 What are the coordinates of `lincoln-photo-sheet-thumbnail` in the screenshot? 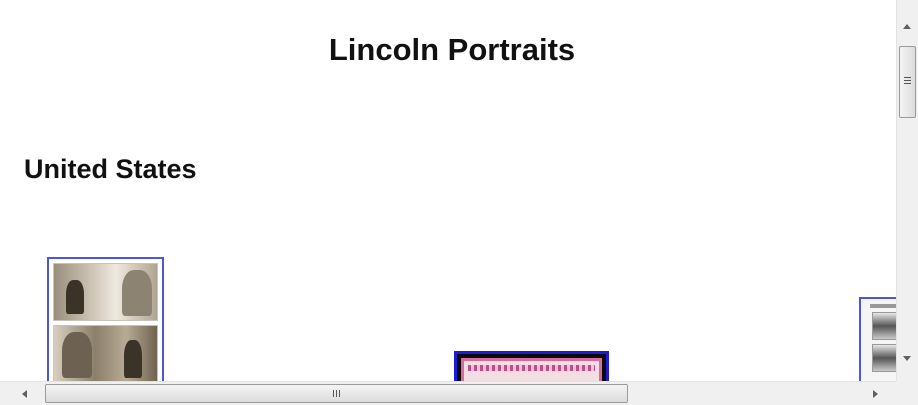 It's located at (877, 339).